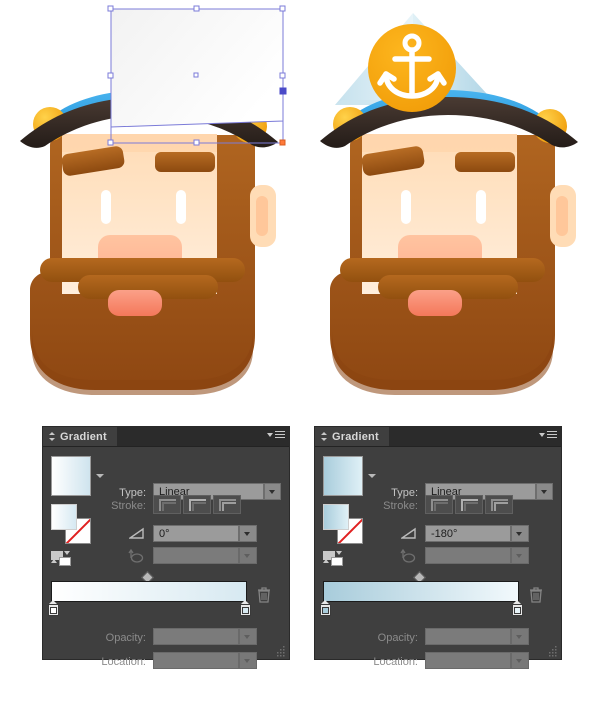 The width and height of the screenshot is (600, 704). Describe the element at coordinates (444, 533) in the screenshot. I see `angle-value: -180°` at that location.